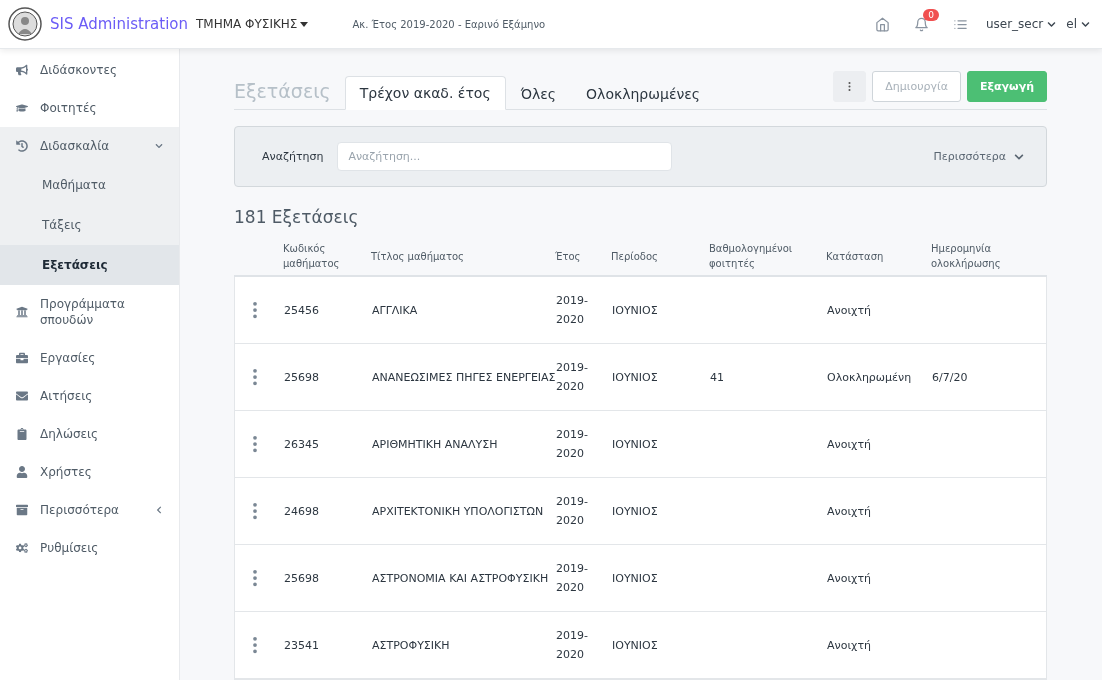  I want to click on tab: Όλες, so click(538, 93).